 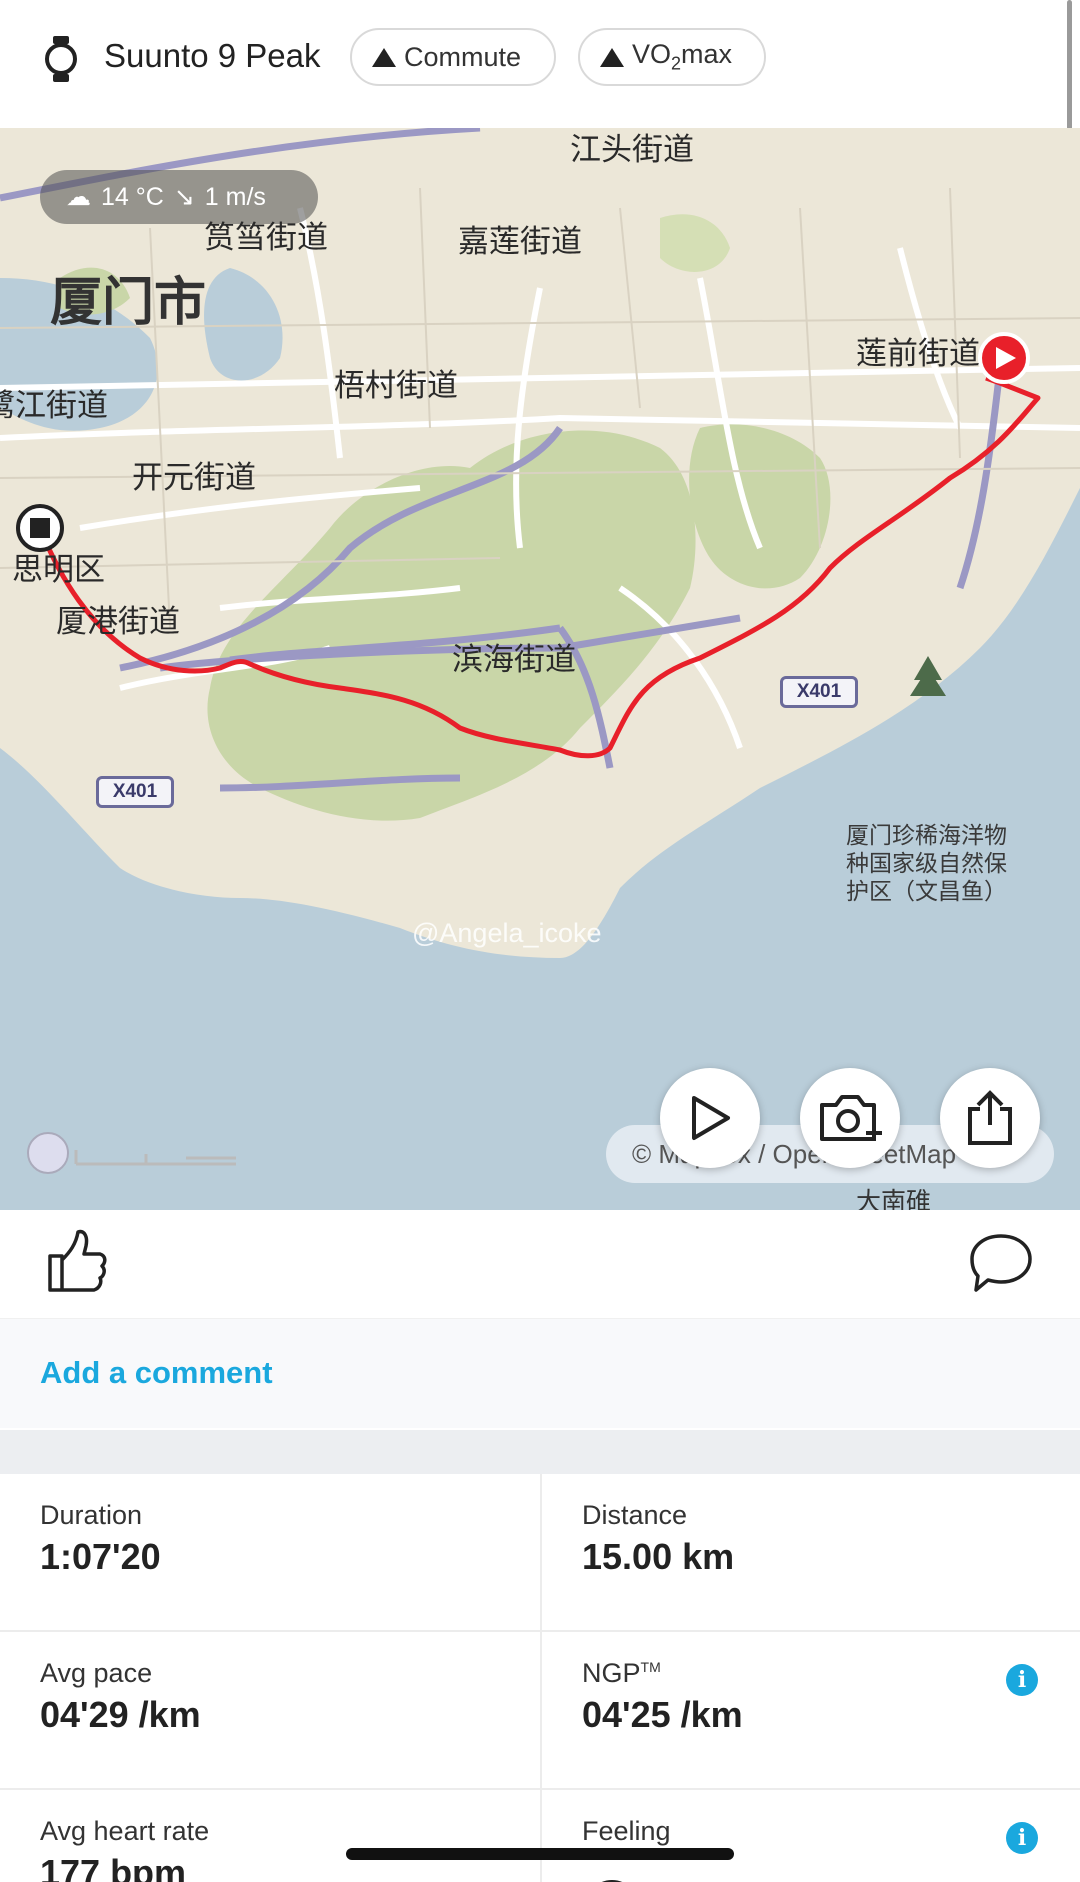 What do you see at coordinates (894, 1199) in the screenshot?
I see `map-label: 大南碓` at bounding box center [894, 1199].